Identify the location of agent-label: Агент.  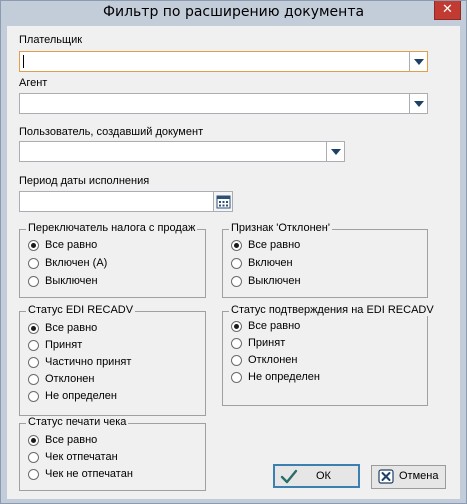
(33, 83).